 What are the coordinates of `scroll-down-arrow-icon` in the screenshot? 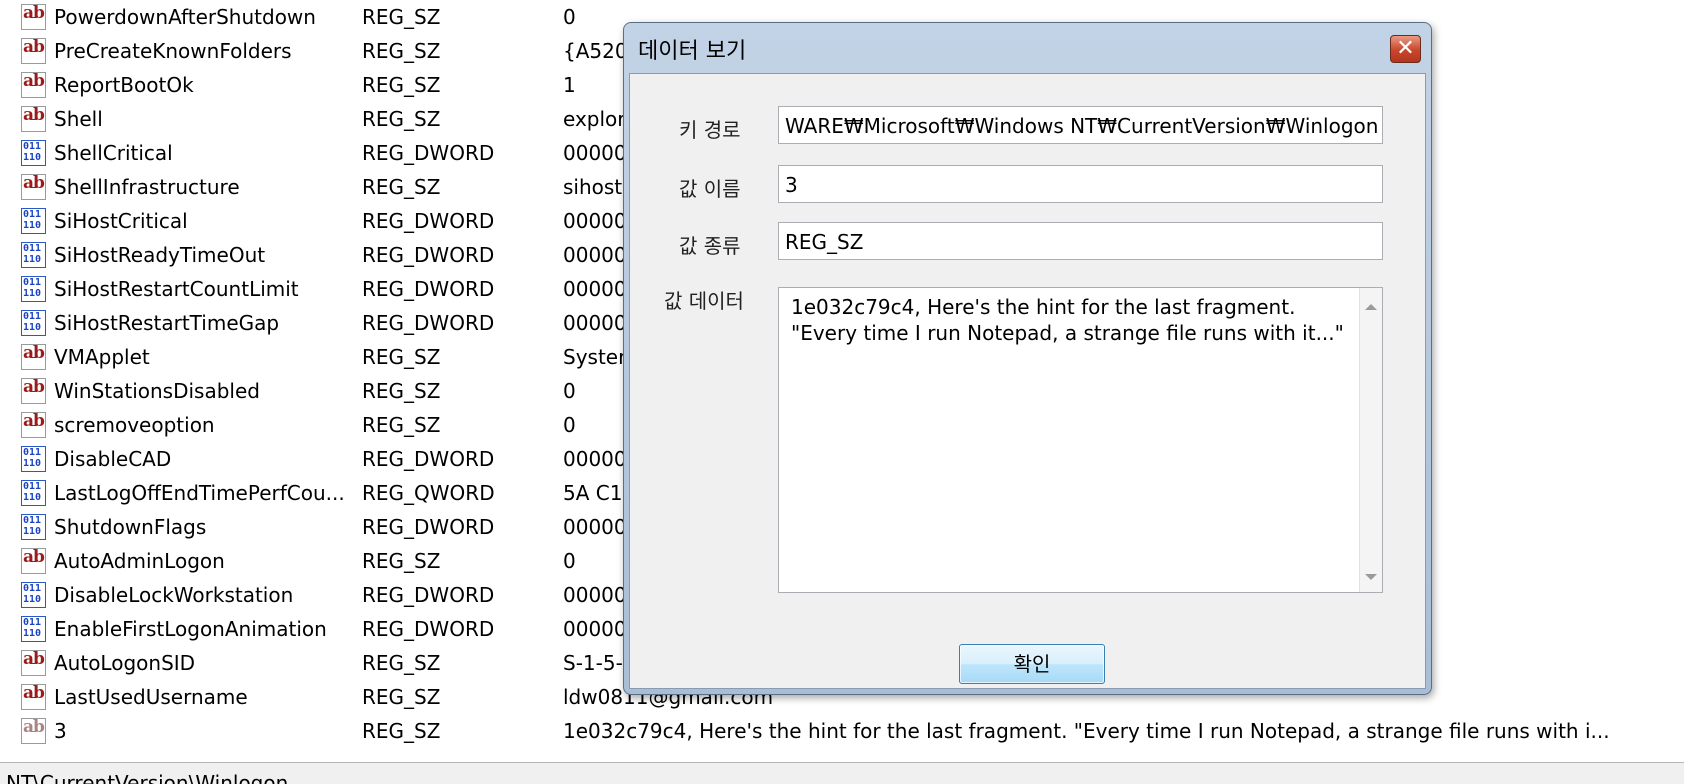 It's located at (1371, 577).